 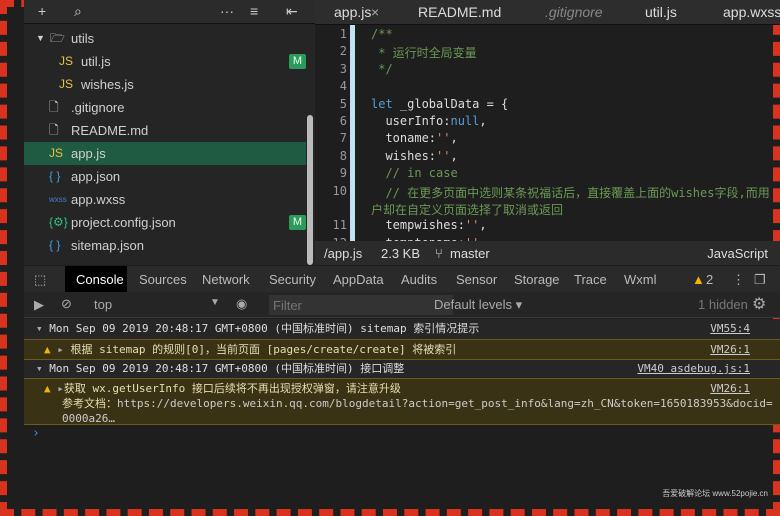 What do you see at coordinates (760, 280) in the screenshot?
I see `undock-icon: ❐` at bounding box center [760, 280].